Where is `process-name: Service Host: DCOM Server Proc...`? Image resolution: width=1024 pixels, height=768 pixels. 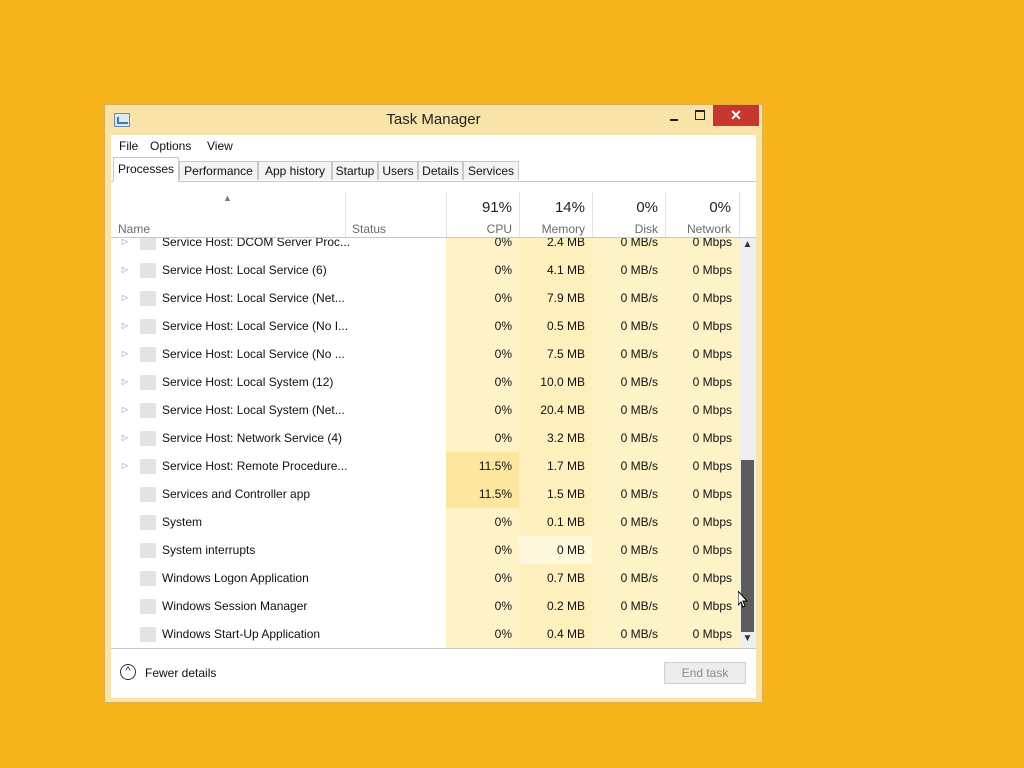
process-name: Service Host: DCOM Server Proc... is located at coordinates (256, 243).